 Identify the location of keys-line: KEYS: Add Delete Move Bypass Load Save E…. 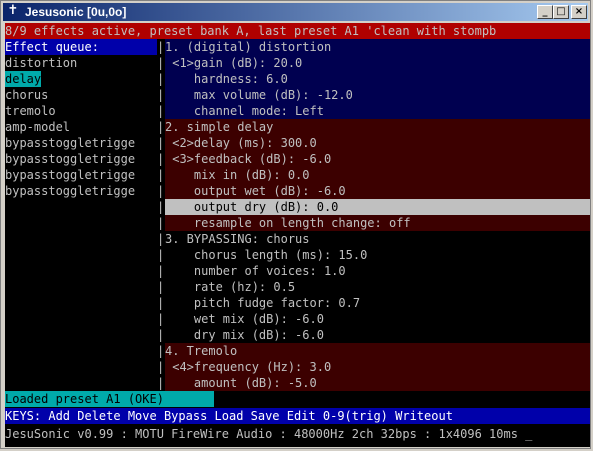
(297, 416).